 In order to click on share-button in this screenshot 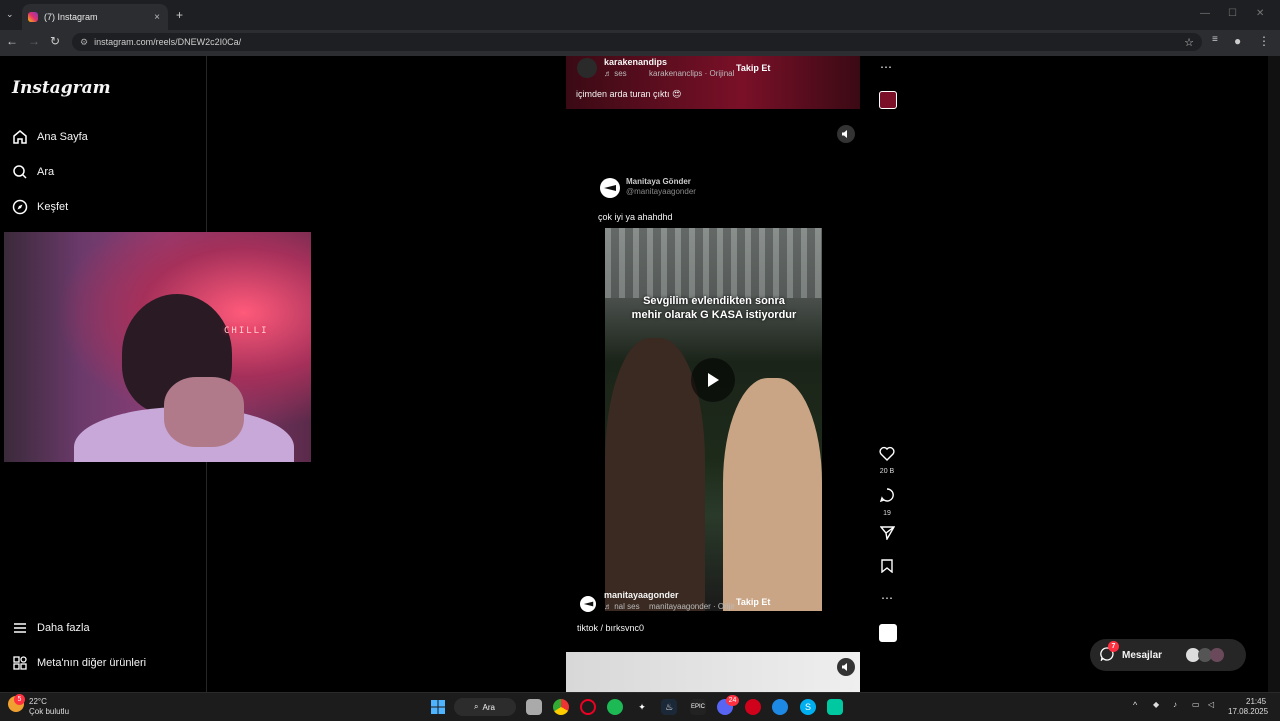, I will do `click(887, 535)`.